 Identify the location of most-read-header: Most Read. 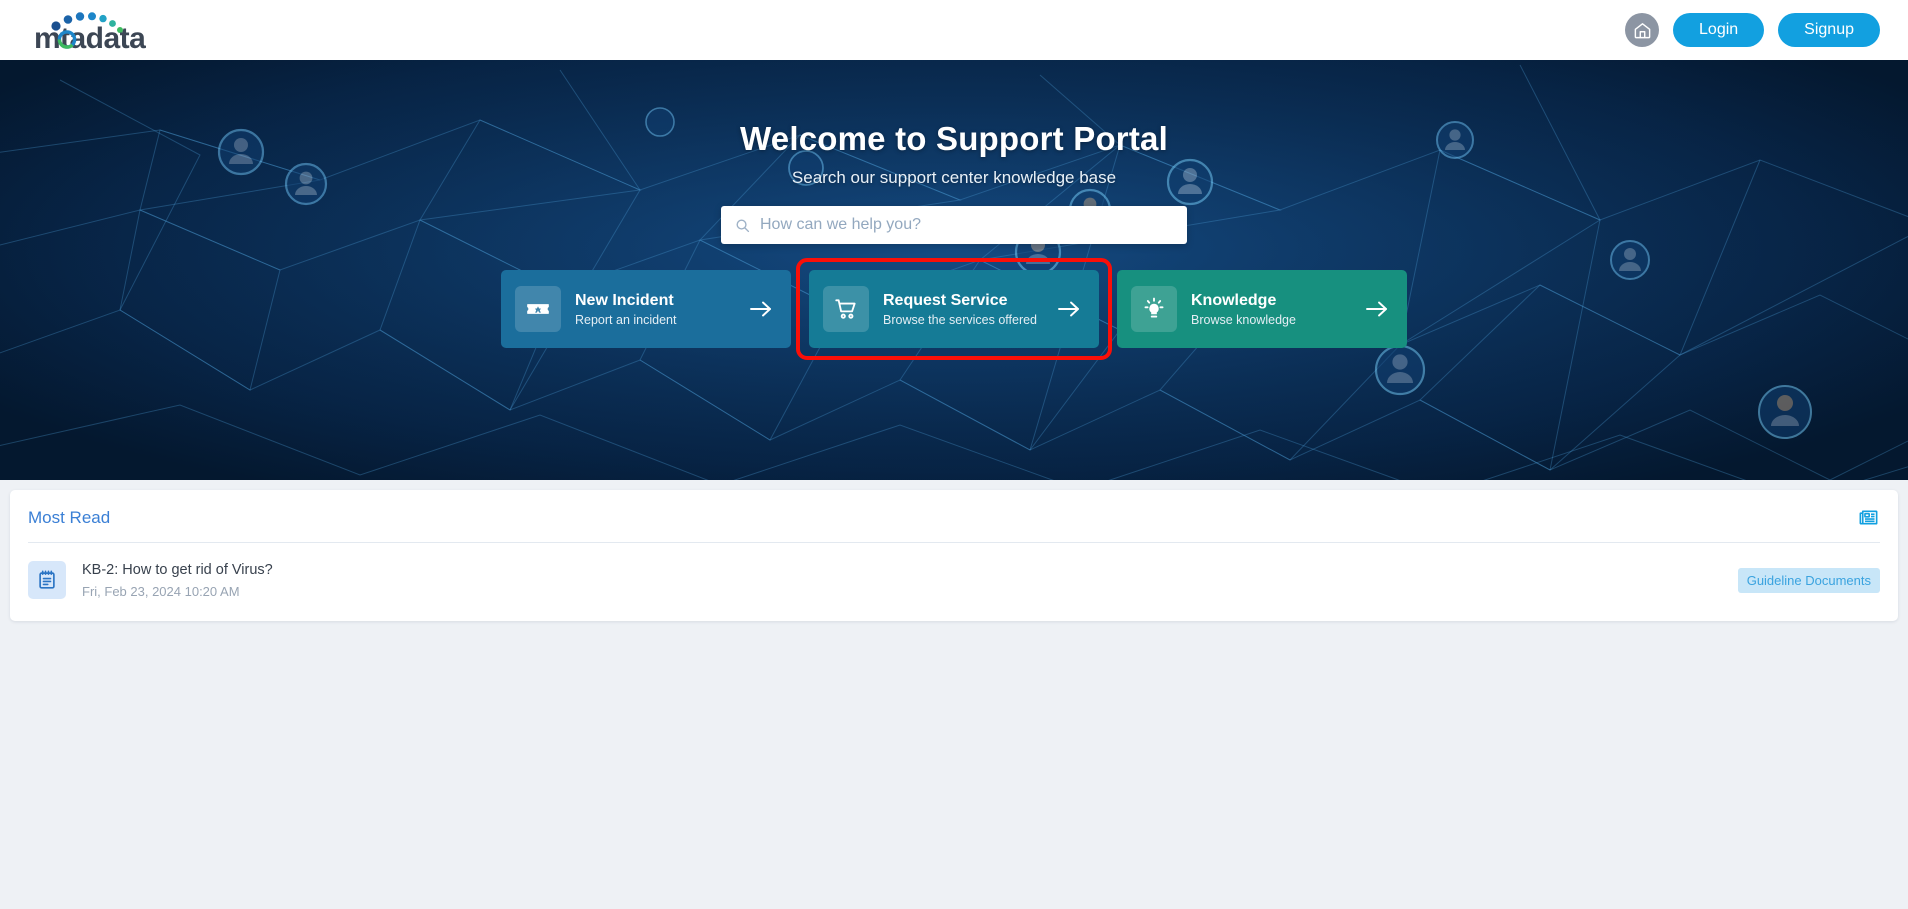
(954, 524).